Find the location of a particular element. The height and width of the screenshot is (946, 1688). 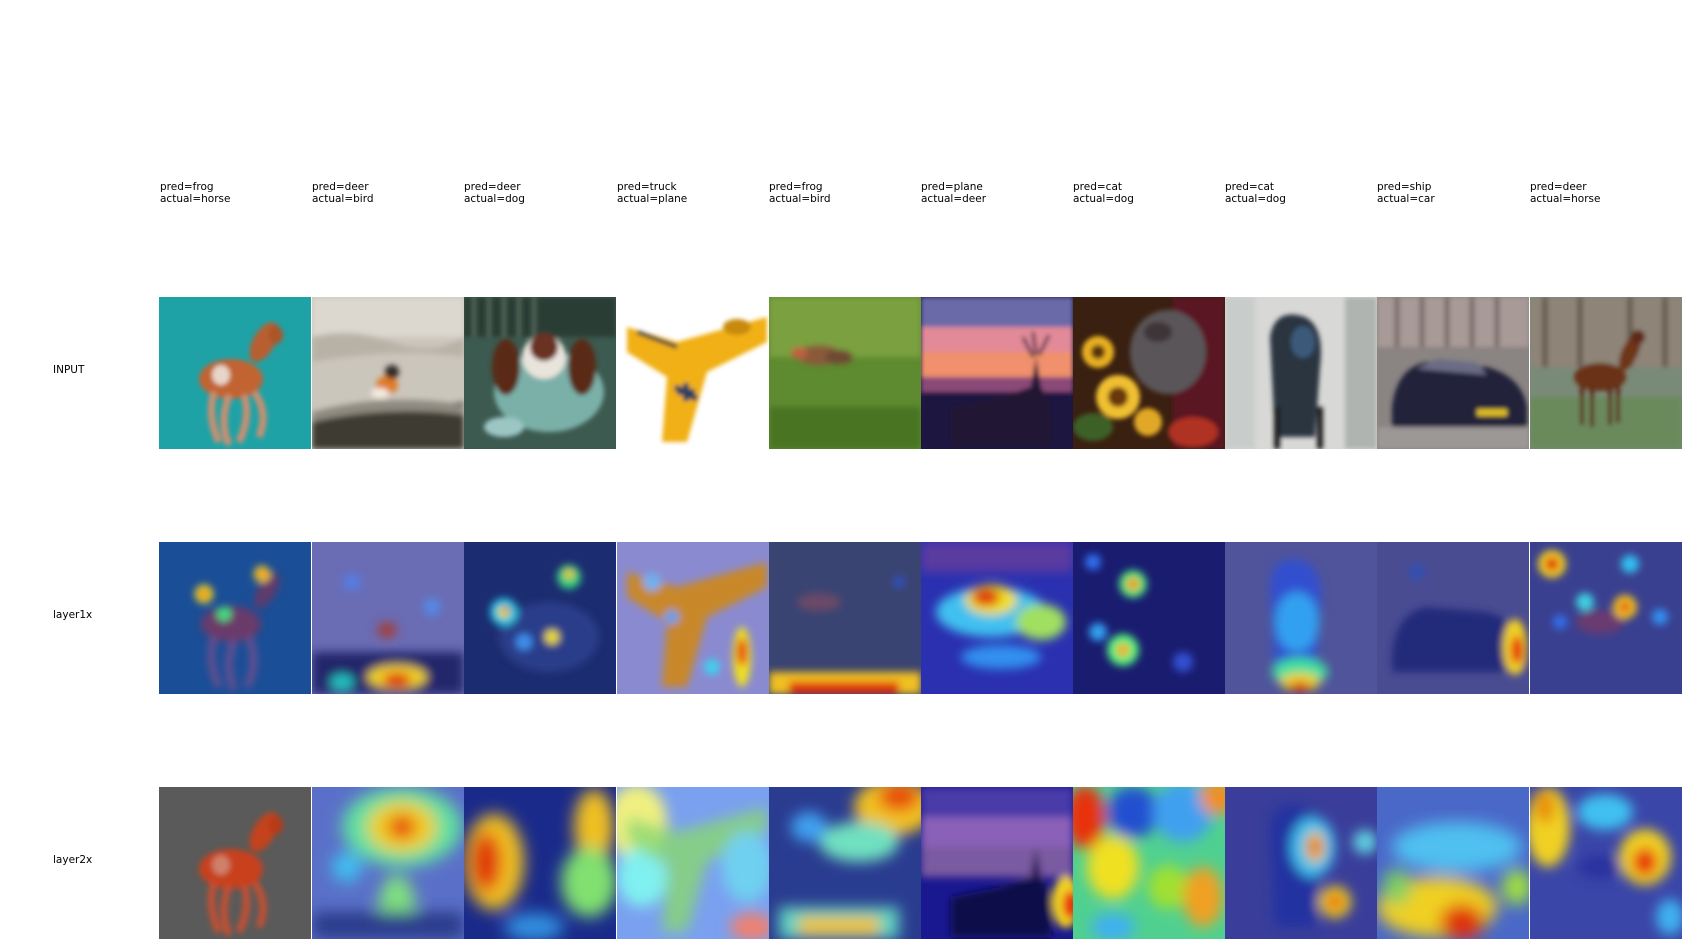

caption-6: pred=plane actual=deer is located at coordinates (953, 193).